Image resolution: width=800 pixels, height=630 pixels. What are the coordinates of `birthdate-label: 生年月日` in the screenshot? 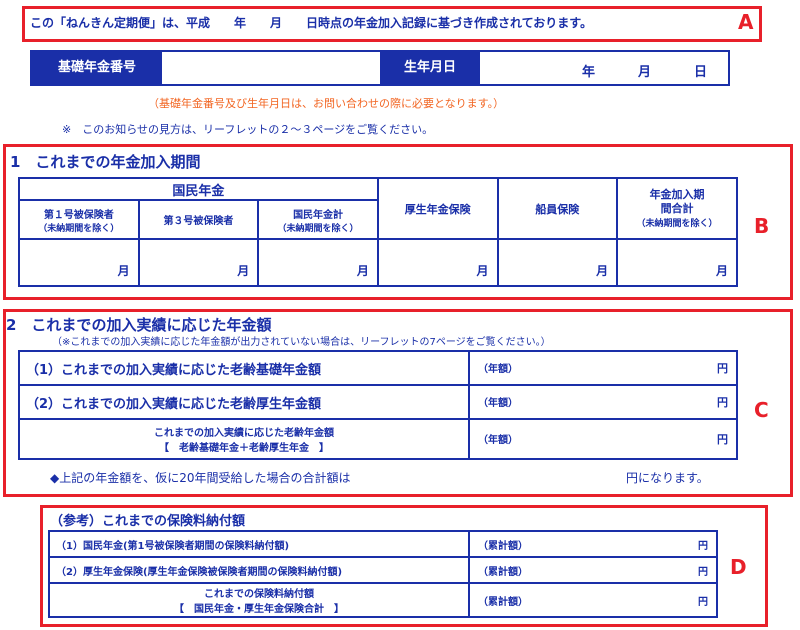 It's located at (430, 68).